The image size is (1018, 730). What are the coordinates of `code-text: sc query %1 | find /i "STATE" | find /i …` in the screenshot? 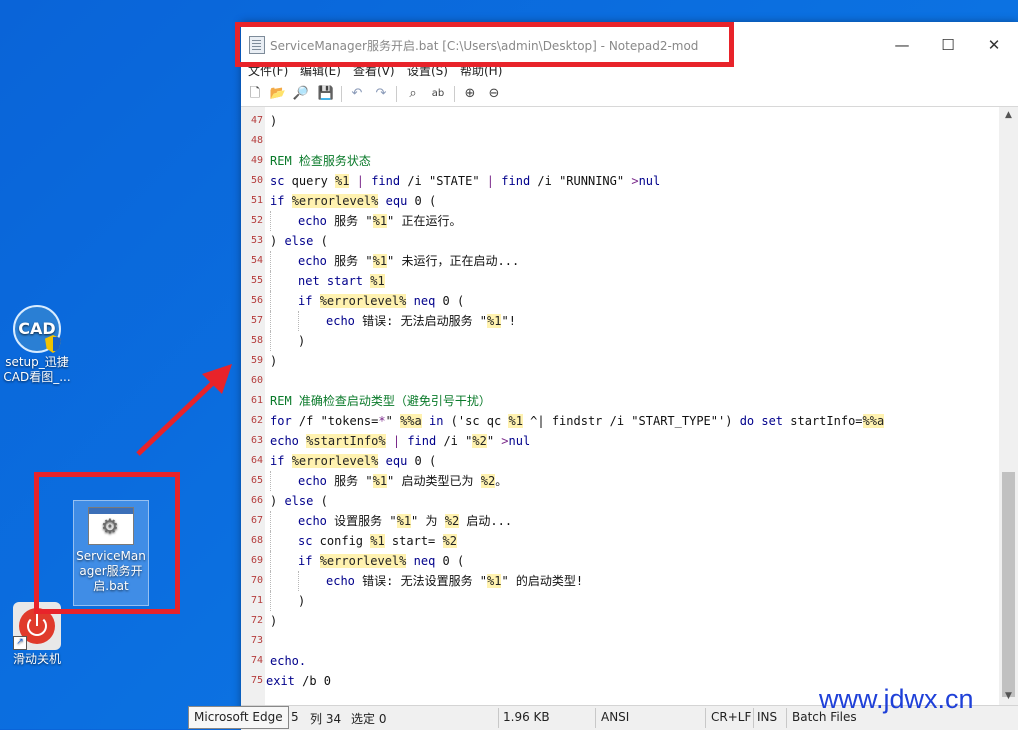 It's located at (465, 181).